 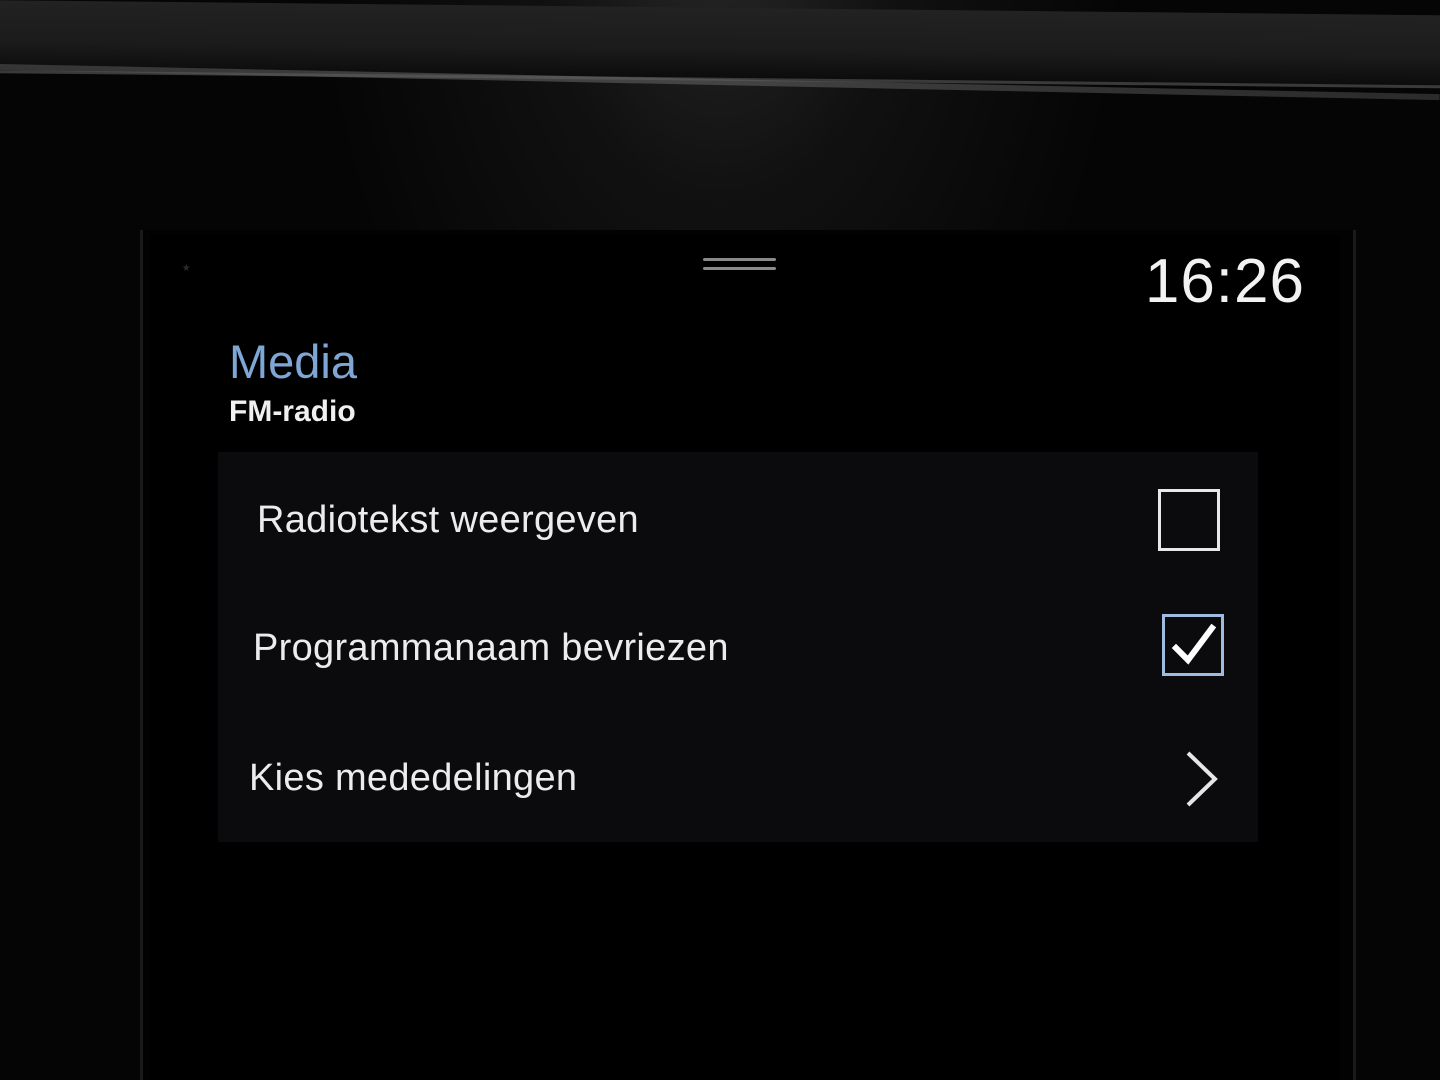 What do you see at coordinates (491, 648) in the screenshot?
I see `setting-label-freeze-name: Programmanaam bevriezen` at bounding box center [491, 648].